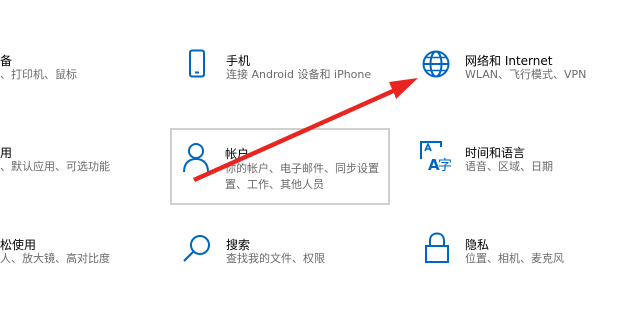  What do you see at coordinates (55, 258) in the screenshot?
I see `tile-desc: 人、放大镜、高对比度` at bounding box center [55, 258].